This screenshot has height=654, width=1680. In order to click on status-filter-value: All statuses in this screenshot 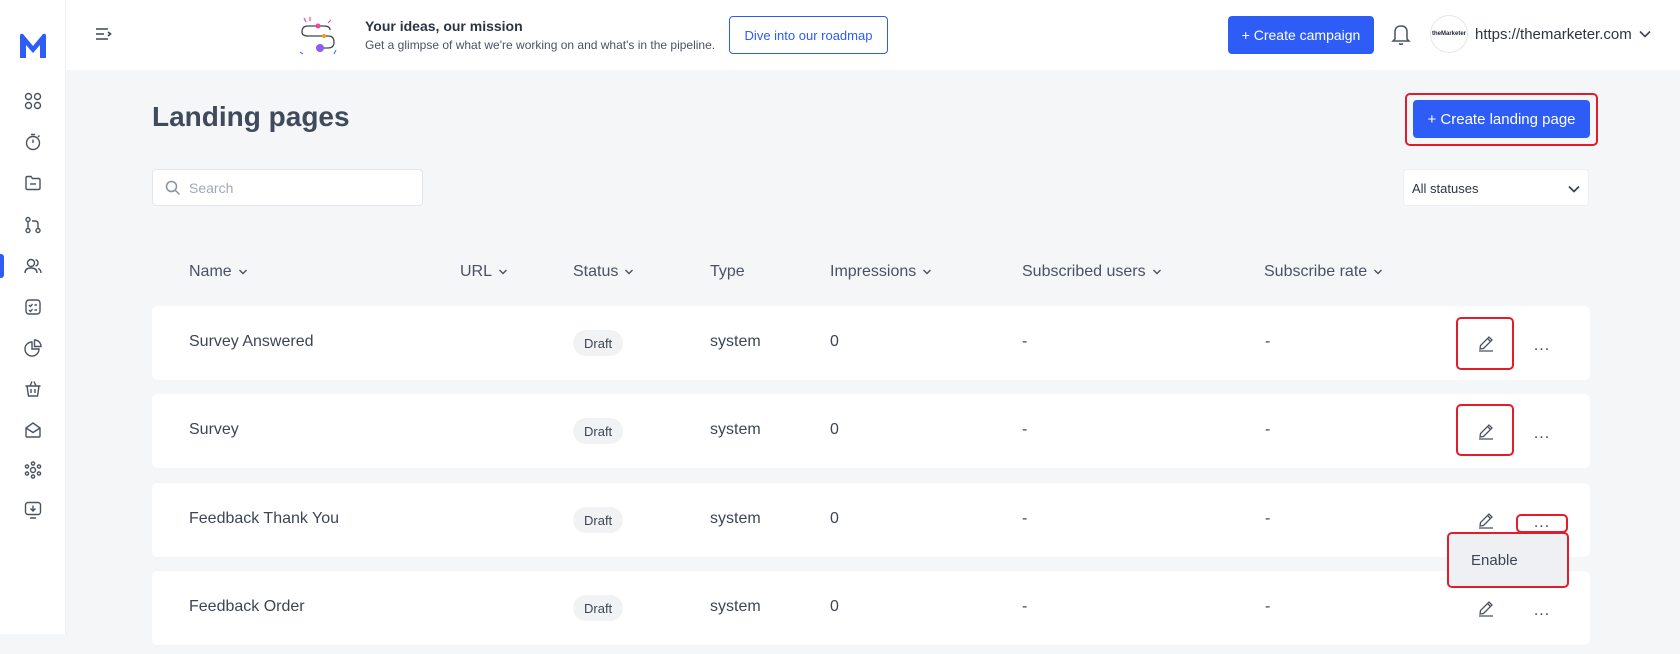, I will do `click(1445, 188)`.